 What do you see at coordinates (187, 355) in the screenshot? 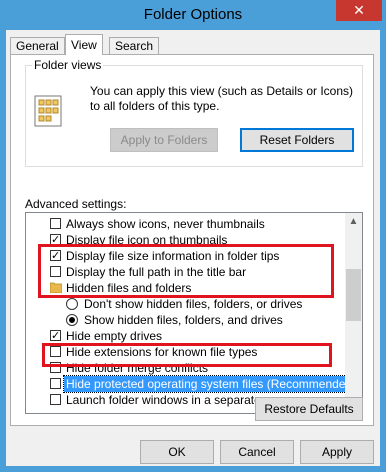
I see `protected-files-highlight` at bounding box center [187, 355].